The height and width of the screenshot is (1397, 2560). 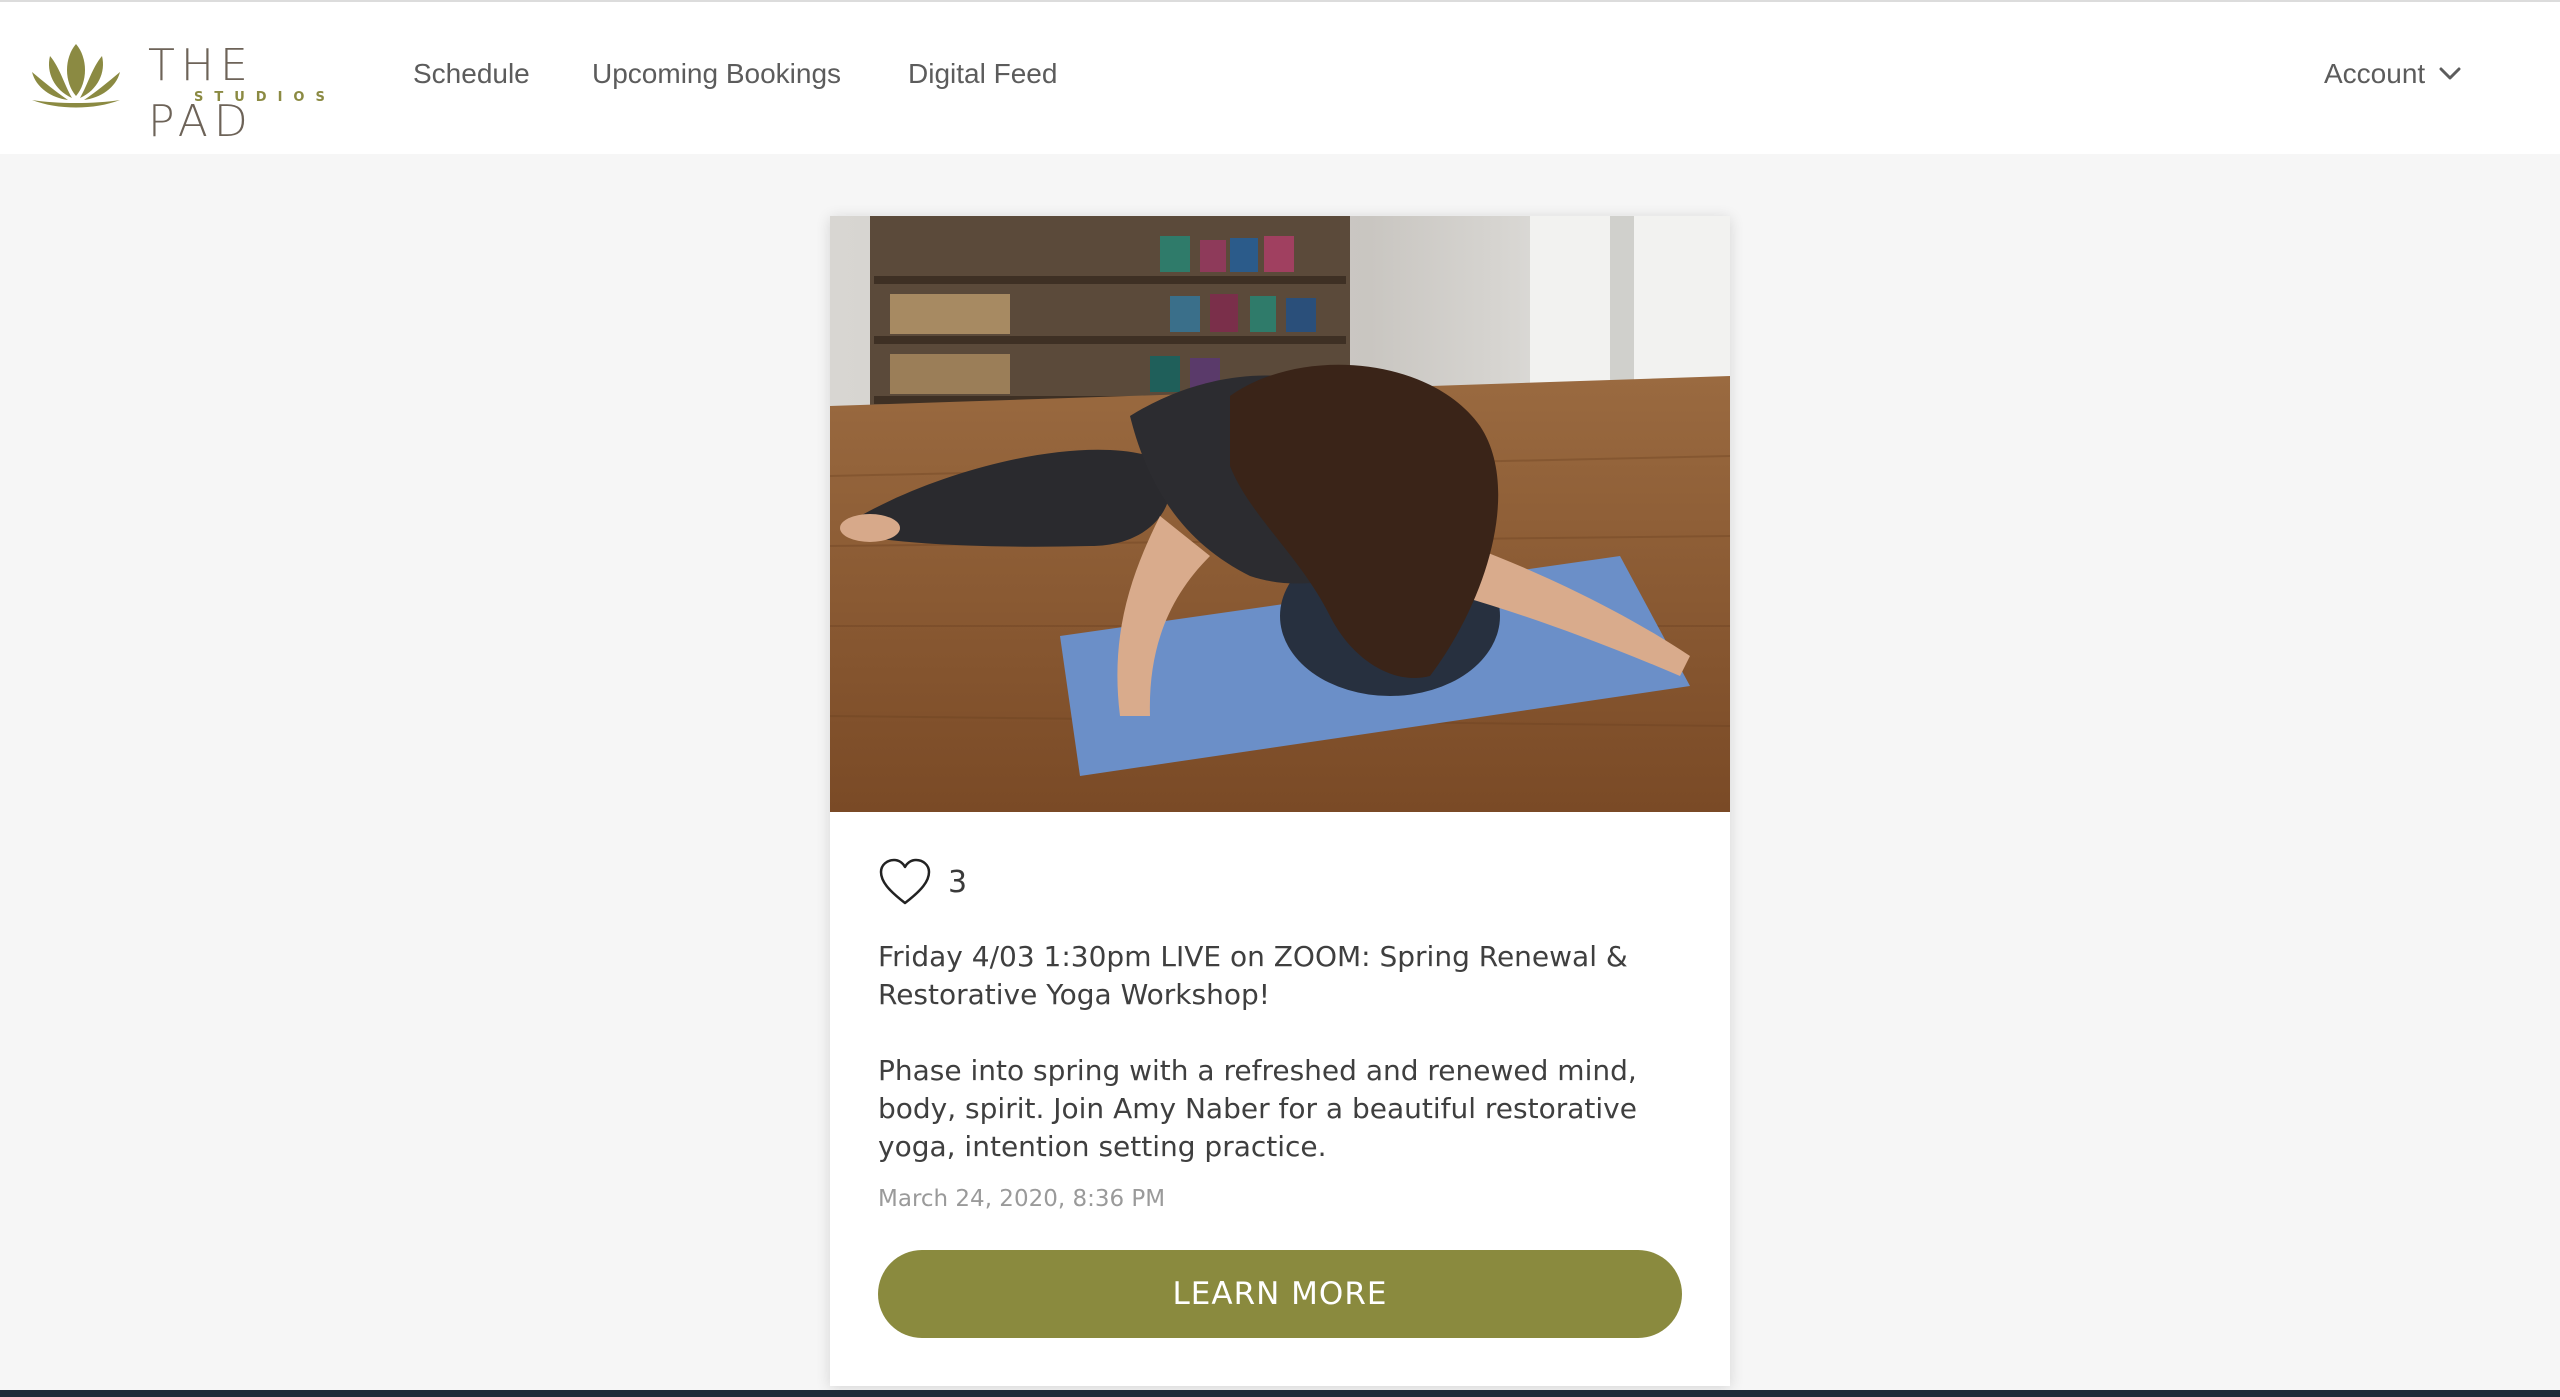 I want to click on chevron-down-icon, so click(x=2450, y=73).